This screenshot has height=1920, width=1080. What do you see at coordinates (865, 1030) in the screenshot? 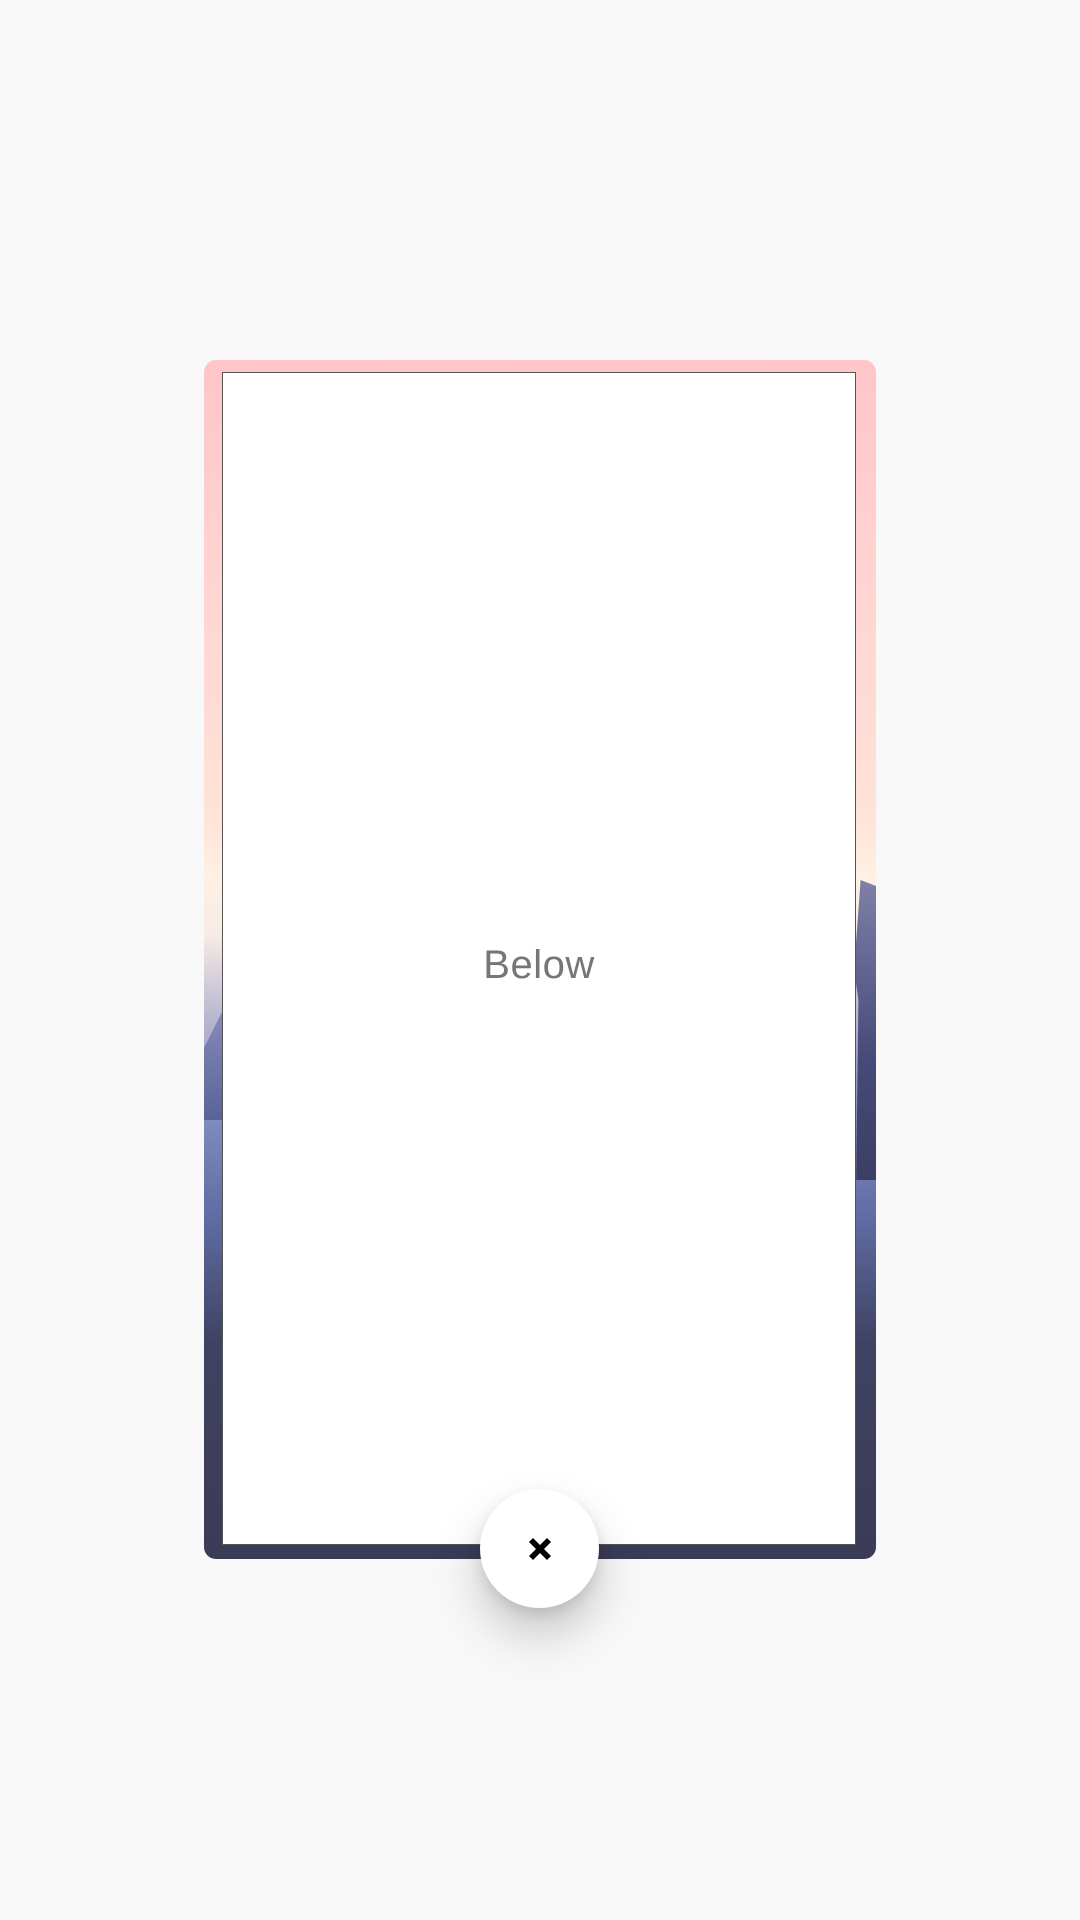
I see `tree-silhouette` at bounding box center [865, 1030].